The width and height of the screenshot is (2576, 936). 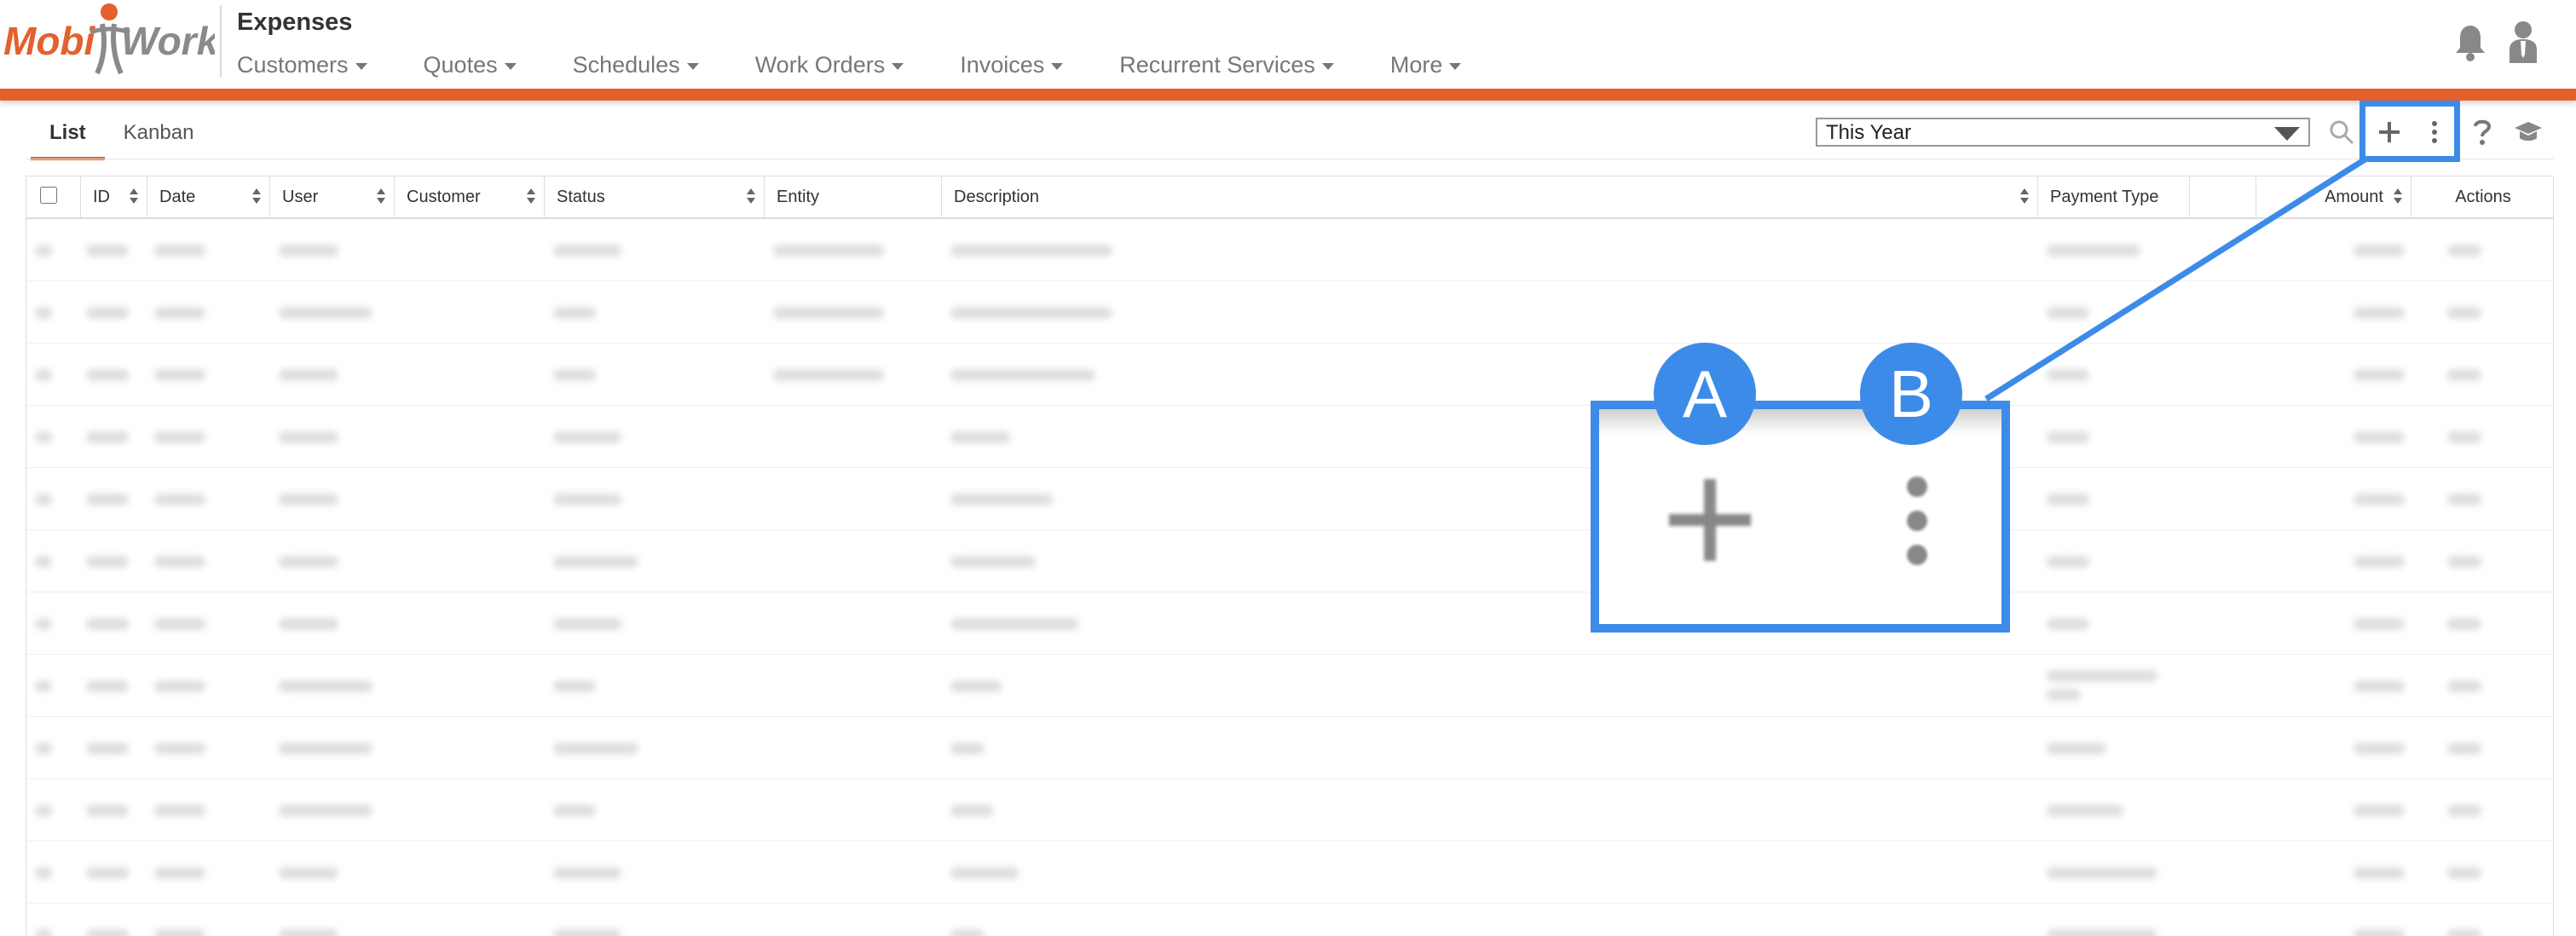 I want to click on logo-text-left: Mobi, so click(x=49, y=41).